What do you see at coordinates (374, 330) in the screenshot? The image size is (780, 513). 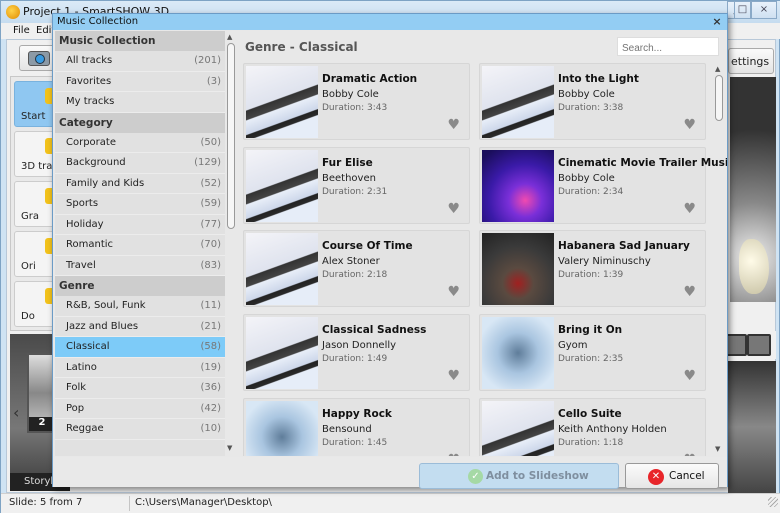 I see `track-title: Classical Sadness` at bounding box center [374, 330].